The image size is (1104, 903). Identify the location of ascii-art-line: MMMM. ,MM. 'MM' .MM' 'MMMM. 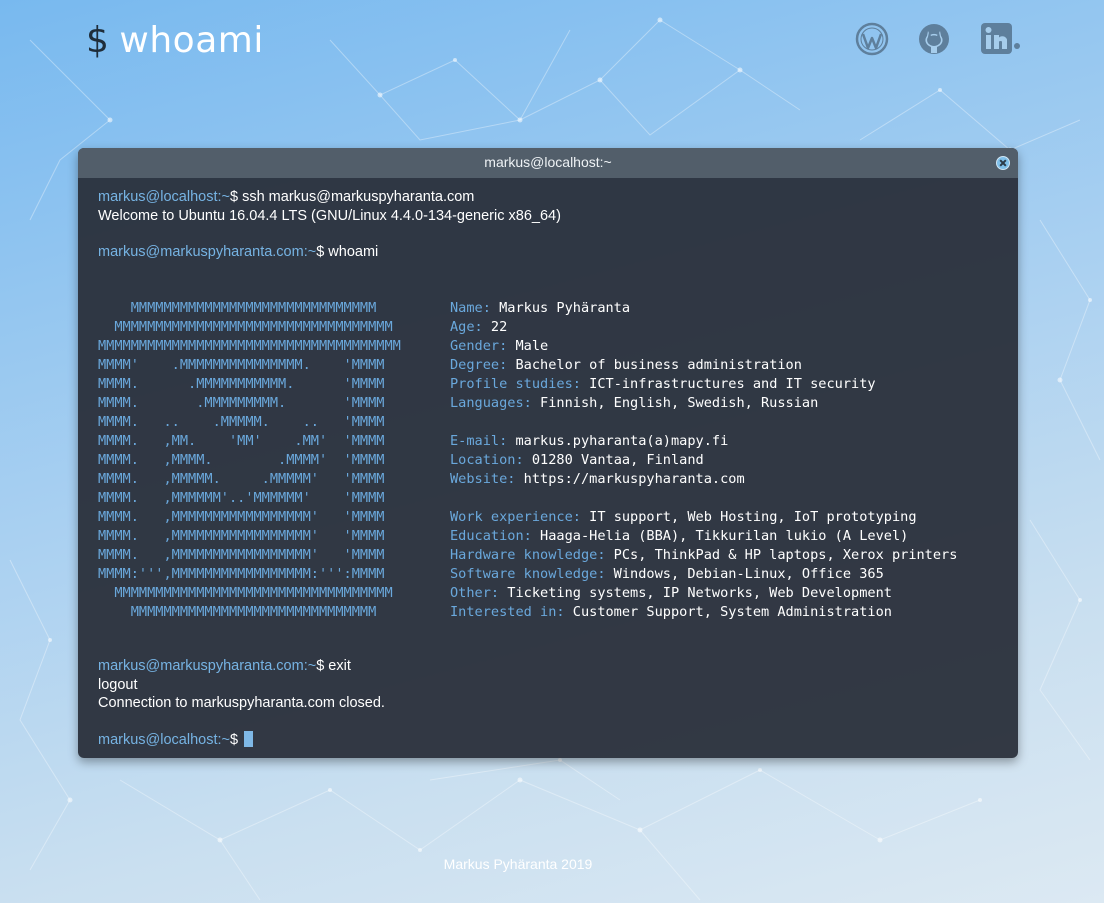
(241, 441).